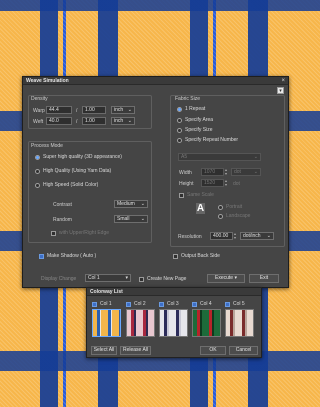 The height and width of the screenshot is (407, 320). I want to click on width-spinner-icon: ▴ ▾, so click(226, 172).